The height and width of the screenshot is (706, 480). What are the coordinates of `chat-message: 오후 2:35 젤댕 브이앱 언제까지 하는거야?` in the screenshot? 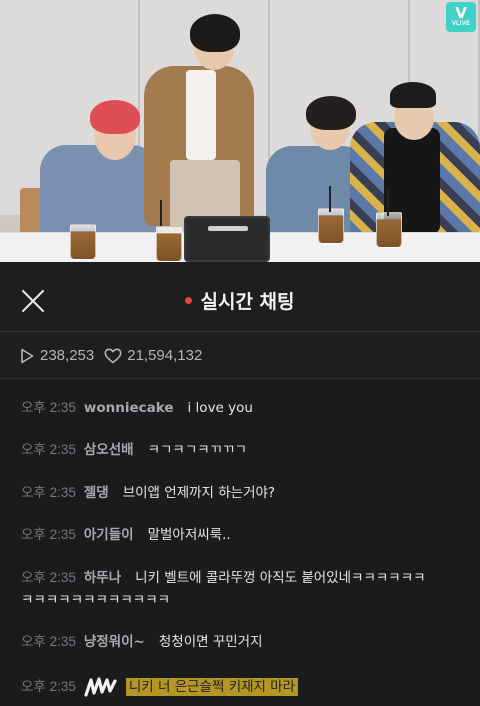 It's located at (246, 493).